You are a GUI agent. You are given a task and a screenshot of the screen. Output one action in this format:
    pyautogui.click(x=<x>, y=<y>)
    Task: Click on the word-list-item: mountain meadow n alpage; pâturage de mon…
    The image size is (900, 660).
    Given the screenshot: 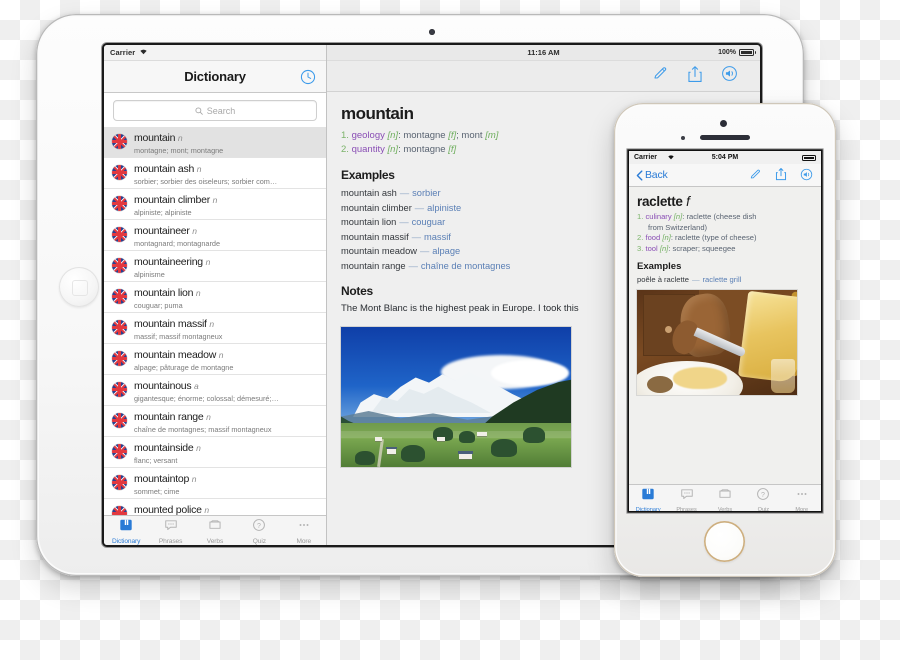 What is the action you would take?
    pyautogui.click(x=215, y=359)
    